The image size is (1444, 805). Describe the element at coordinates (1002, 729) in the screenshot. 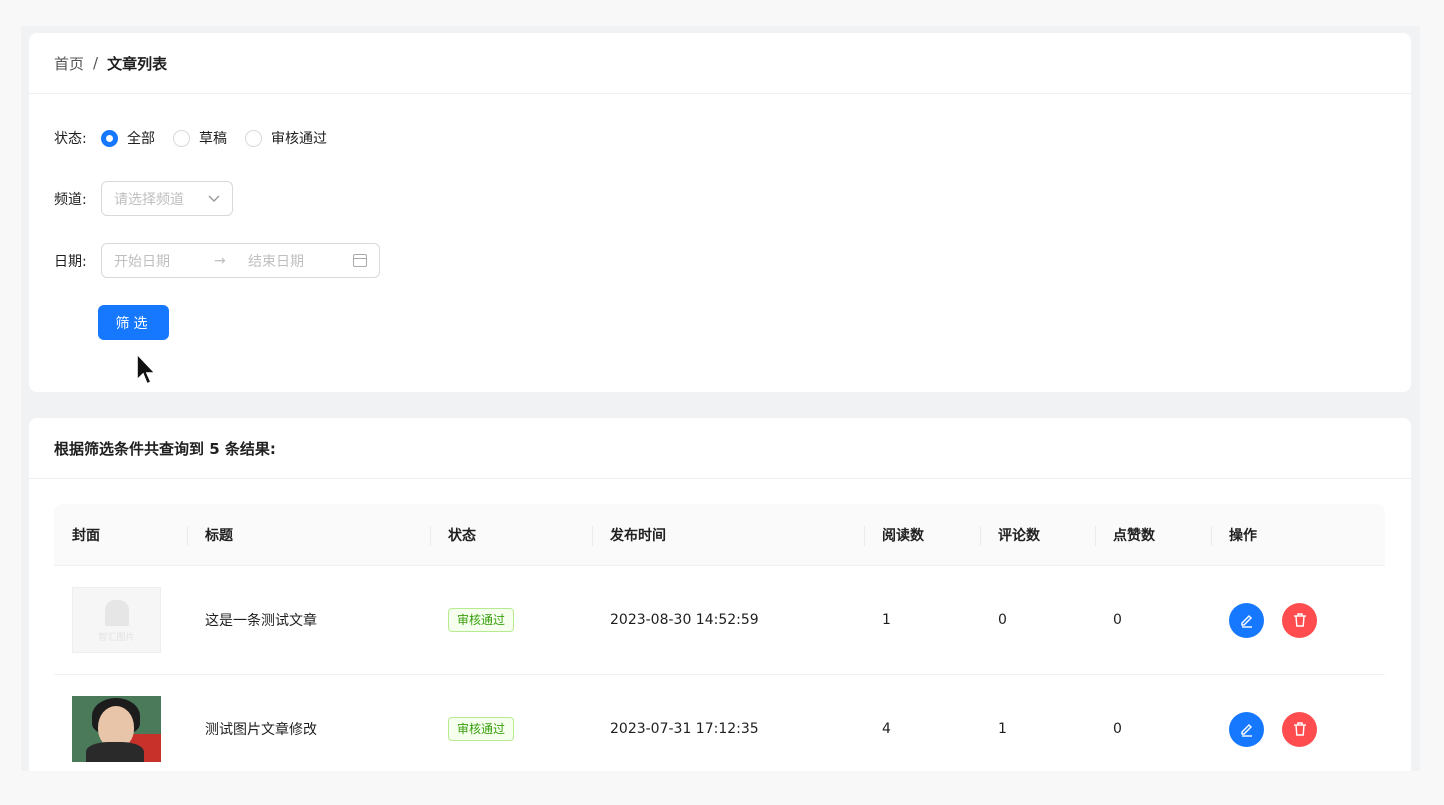

I see `comments-cell: 1` at that location.